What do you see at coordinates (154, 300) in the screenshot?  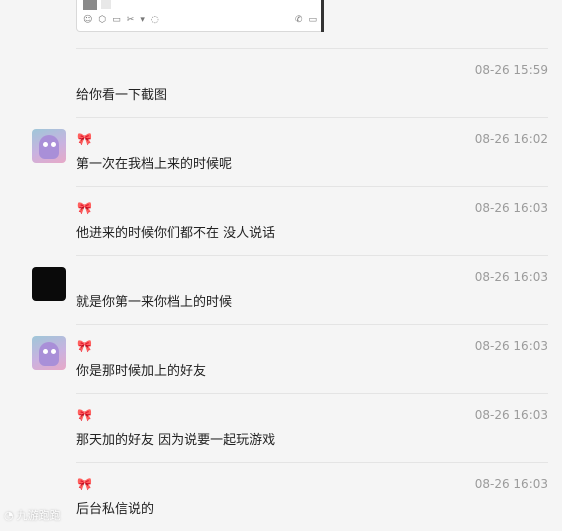 I see `message-text: 就是你第一来你档上的时候` at bounding box center [154, 300].